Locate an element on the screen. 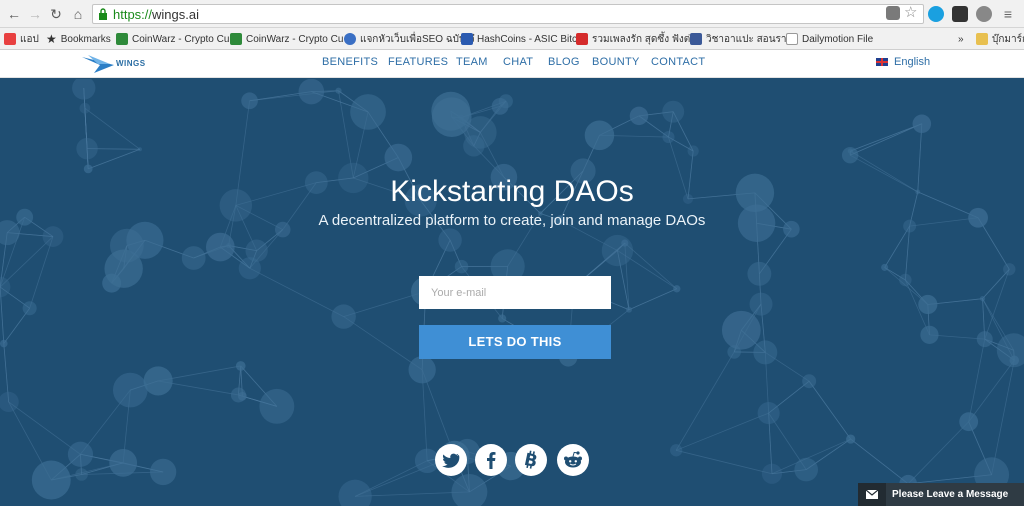 The image size is (1024, 506). reload-icon: ↻ is located at coordinates (56, 14).